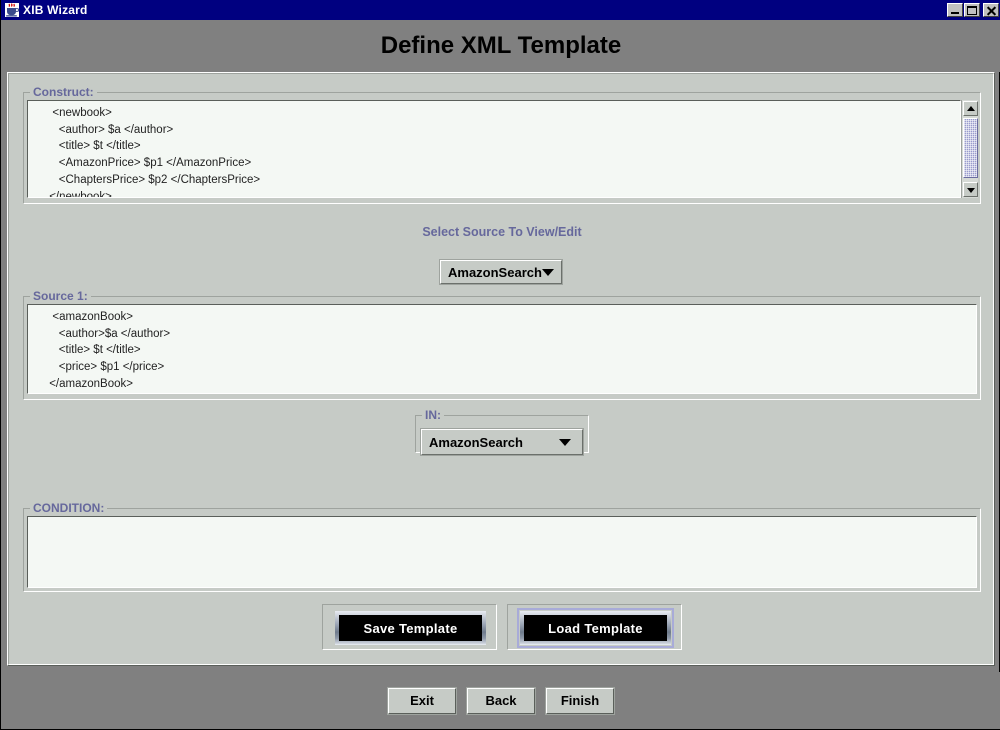 This screenshot has height=730, width=1000. I want to click on scrollbar-thumb, so click(970, 148).